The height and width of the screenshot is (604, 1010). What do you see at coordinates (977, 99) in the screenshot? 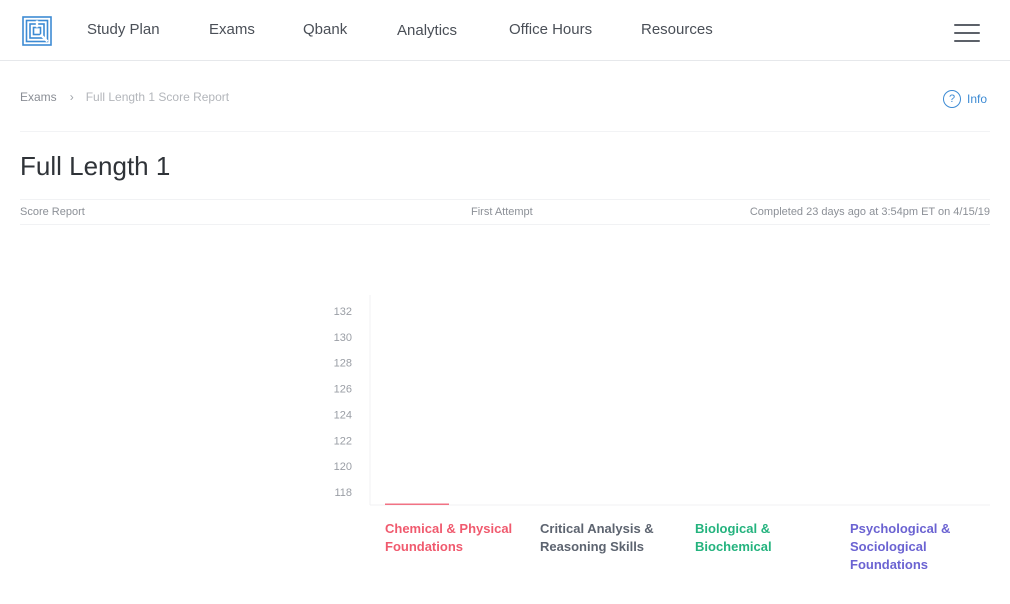
I see `info-label: Info` at bounding box center [977, 99].